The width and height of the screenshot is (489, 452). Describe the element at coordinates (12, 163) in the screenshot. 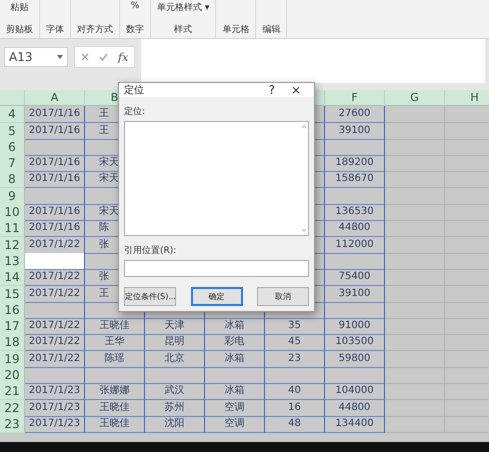

I see `row-header: 7` at that location.